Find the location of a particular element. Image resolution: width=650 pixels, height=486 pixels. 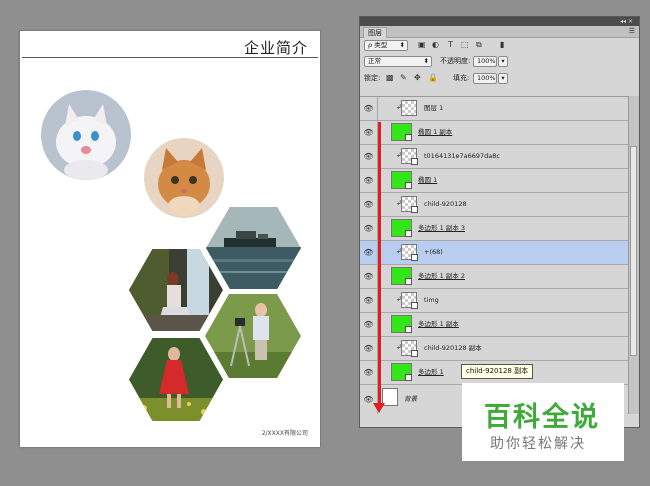

layer-row: 👁 多边形 1 副本 is located at coordinates (494, 325).